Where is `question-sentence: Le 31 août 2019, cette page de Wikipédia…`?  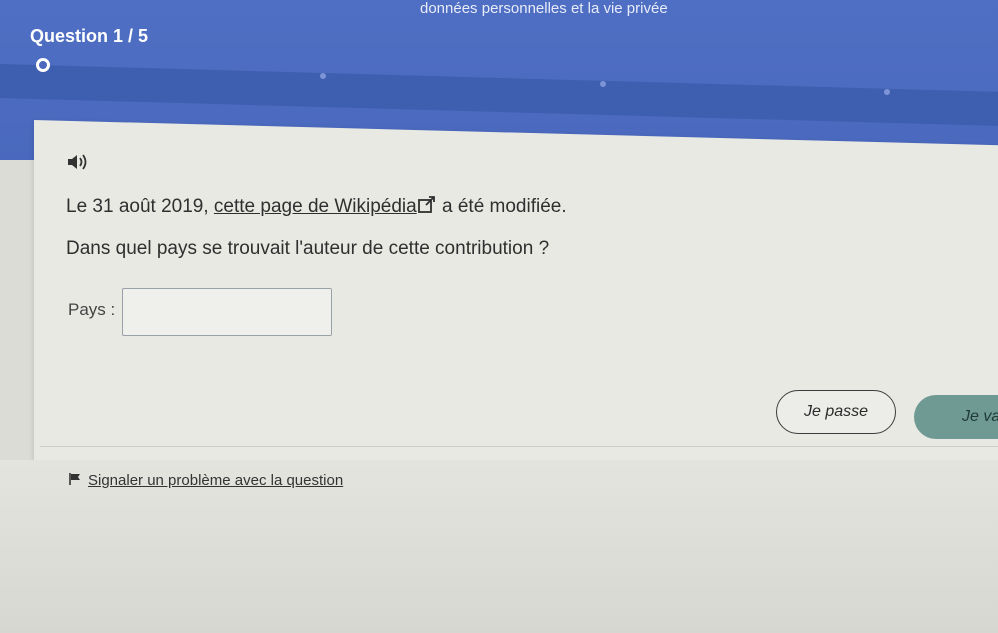 question-sentence: Le 31 août 2019, cette page de Wikipédia… is located at coordinates (316, 207).